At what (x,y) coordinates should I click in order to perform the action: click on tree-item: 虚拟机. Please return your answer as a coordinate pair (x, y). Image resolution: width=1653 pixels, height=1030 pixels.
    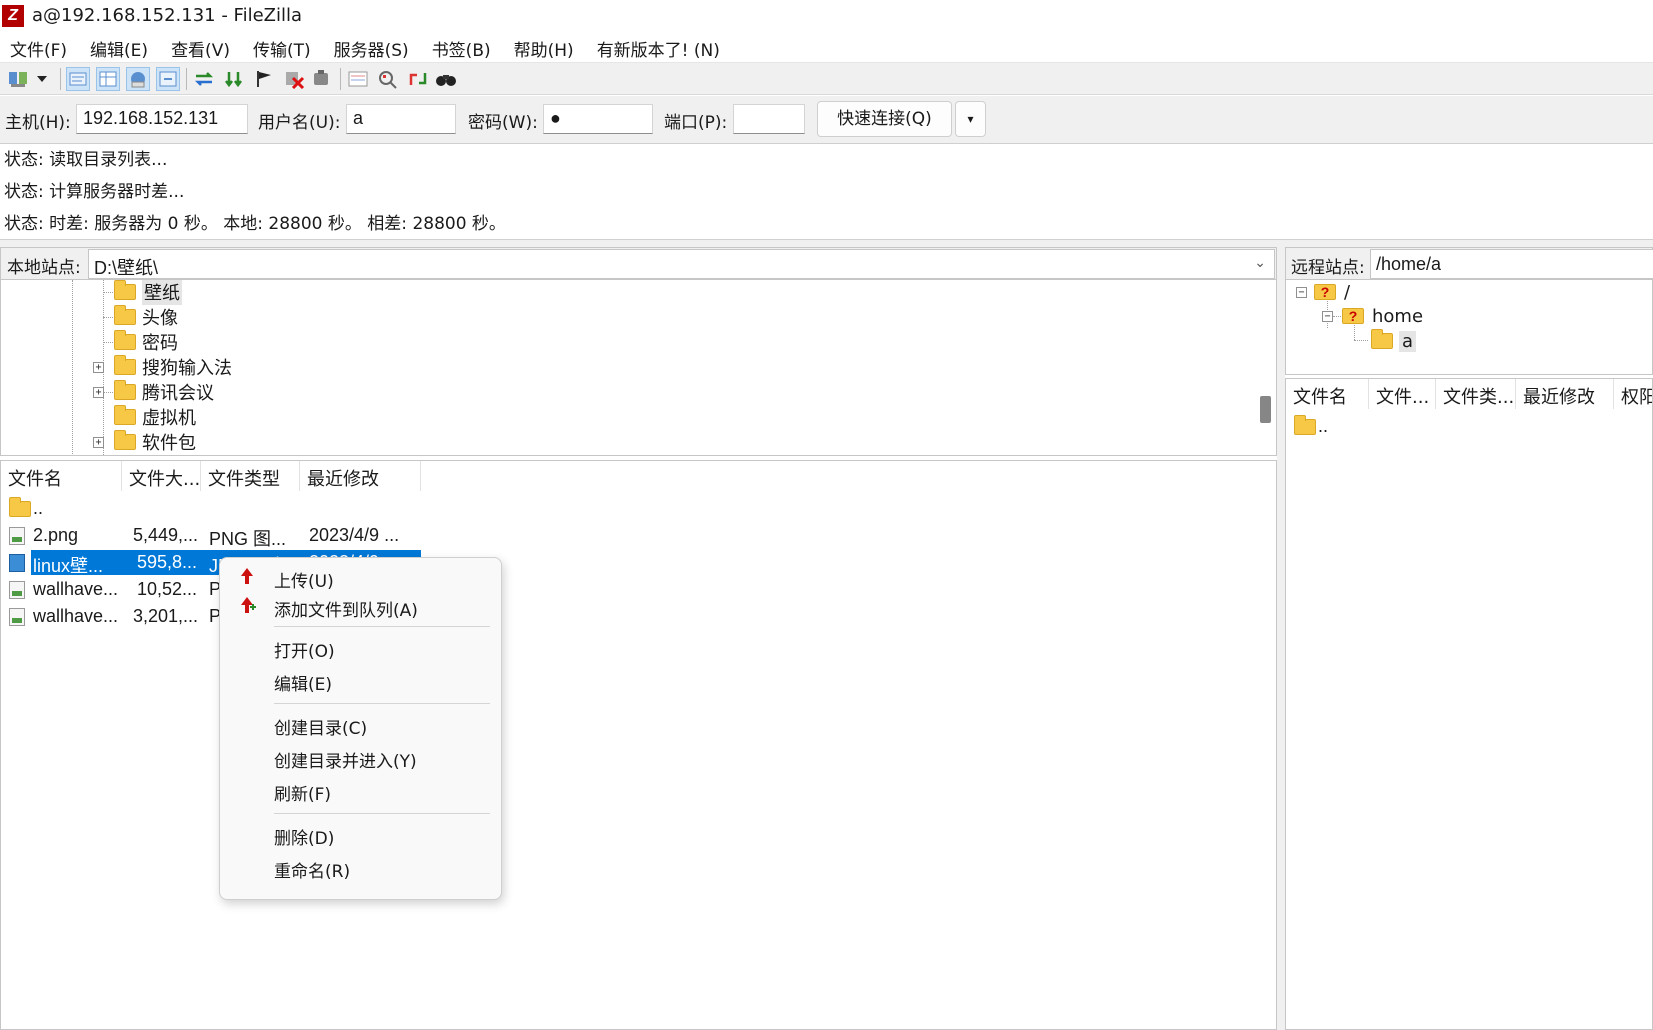
    Looking at the image, I should click on (155, 417).